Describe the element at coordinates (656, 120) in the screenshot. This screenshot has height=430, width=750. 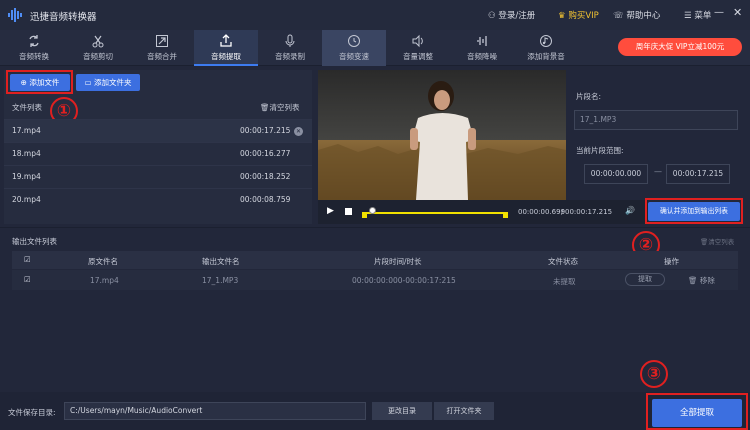
I see `segment-name-field: 17_1.MP3` at that location.